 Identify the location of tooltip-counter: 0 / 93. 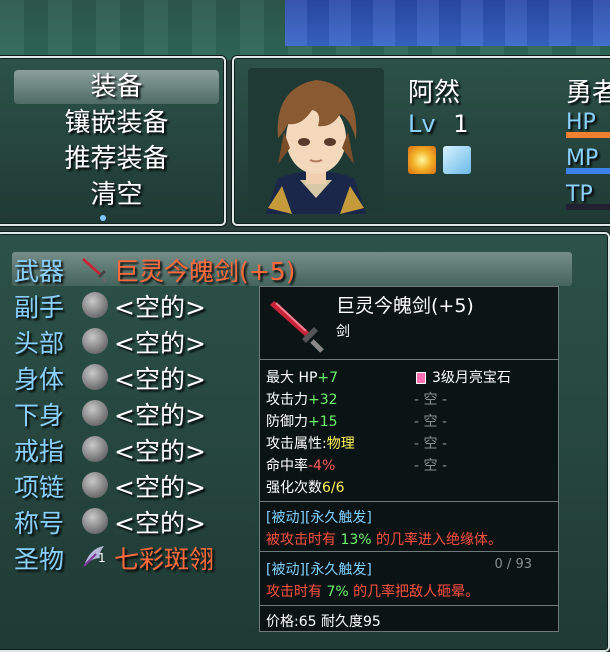
(513, 564).